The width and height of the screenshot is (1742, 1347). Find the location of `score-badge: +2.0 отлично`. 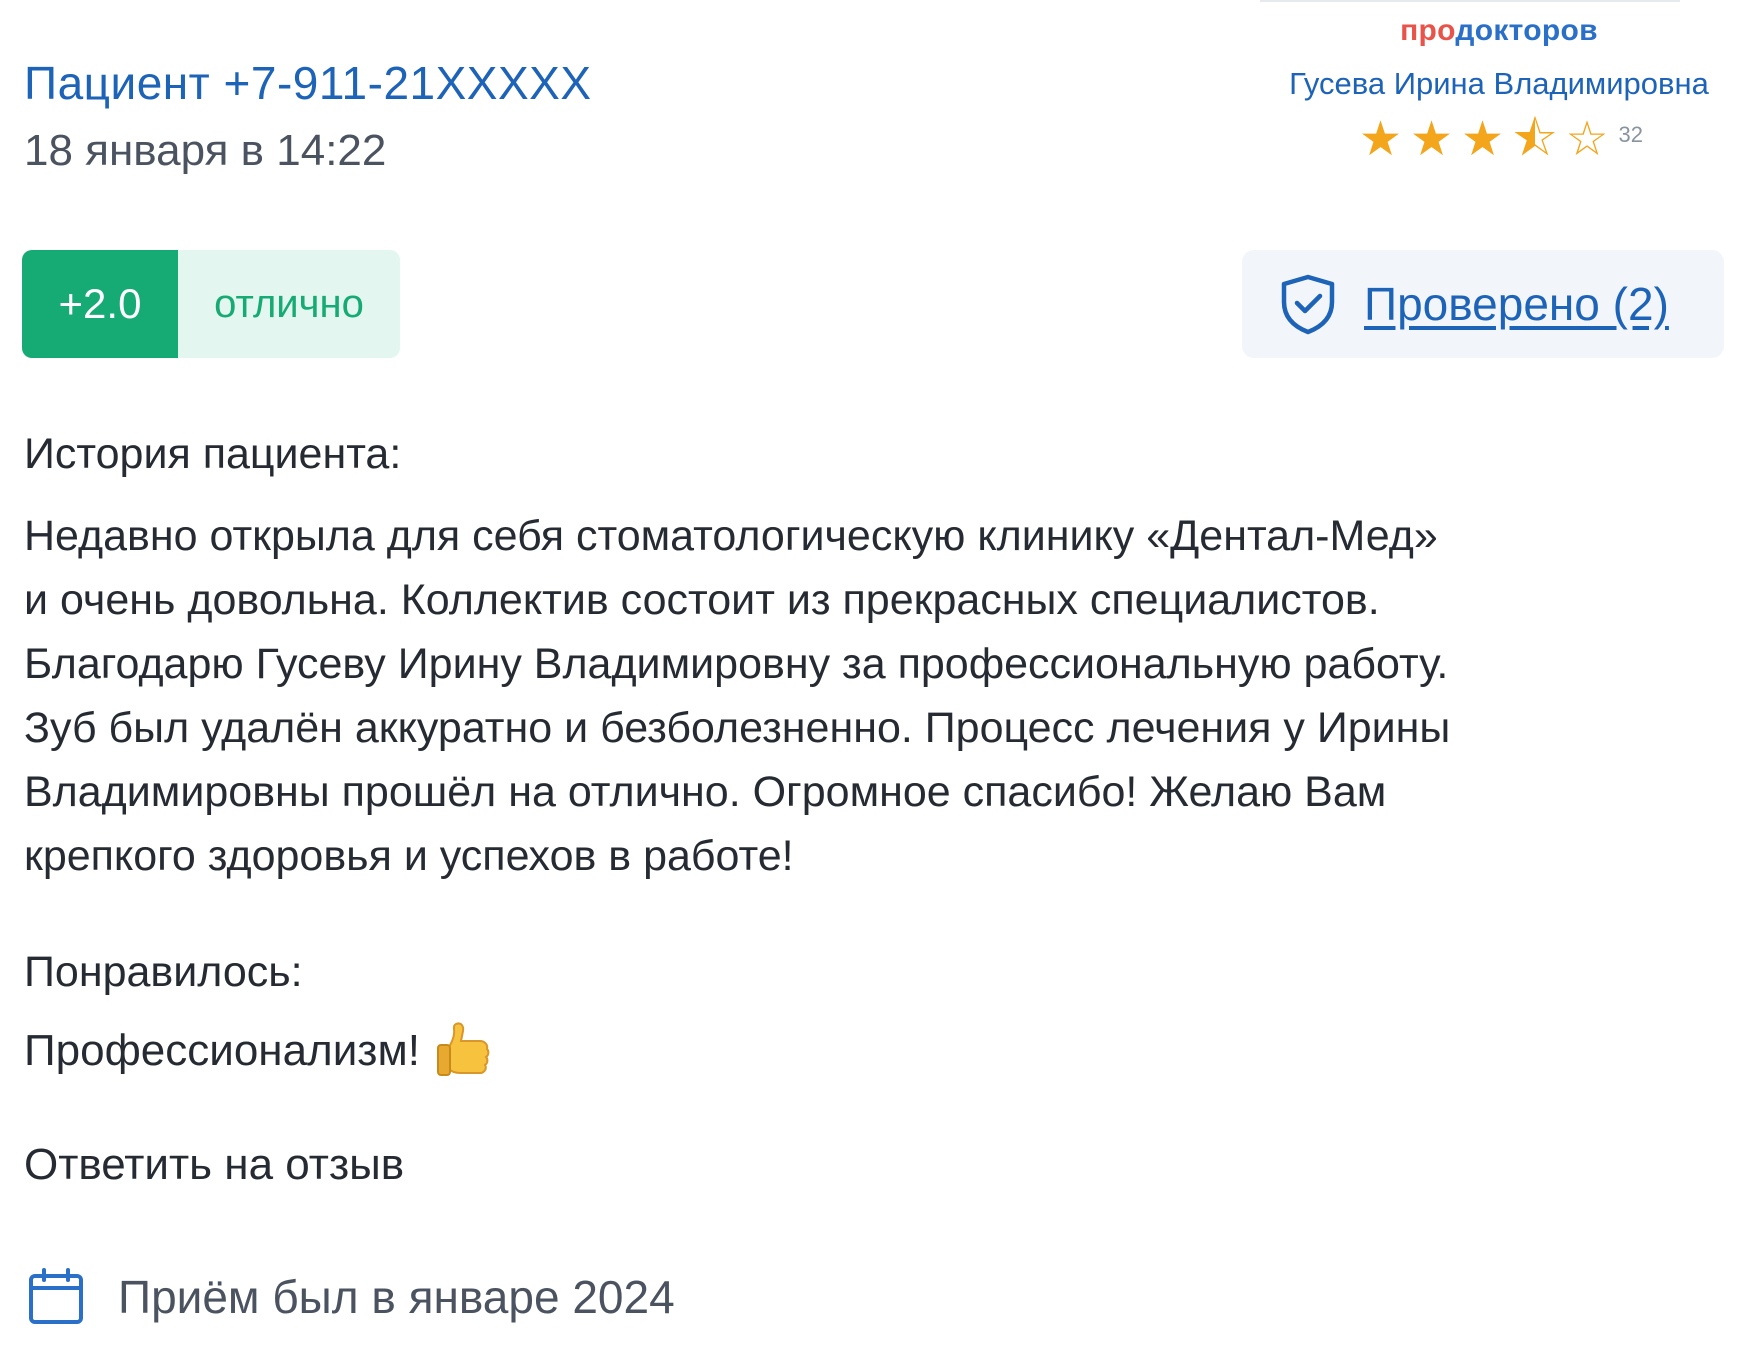

score-badge: +2.0 отлично is located at coordinates (211, 304).